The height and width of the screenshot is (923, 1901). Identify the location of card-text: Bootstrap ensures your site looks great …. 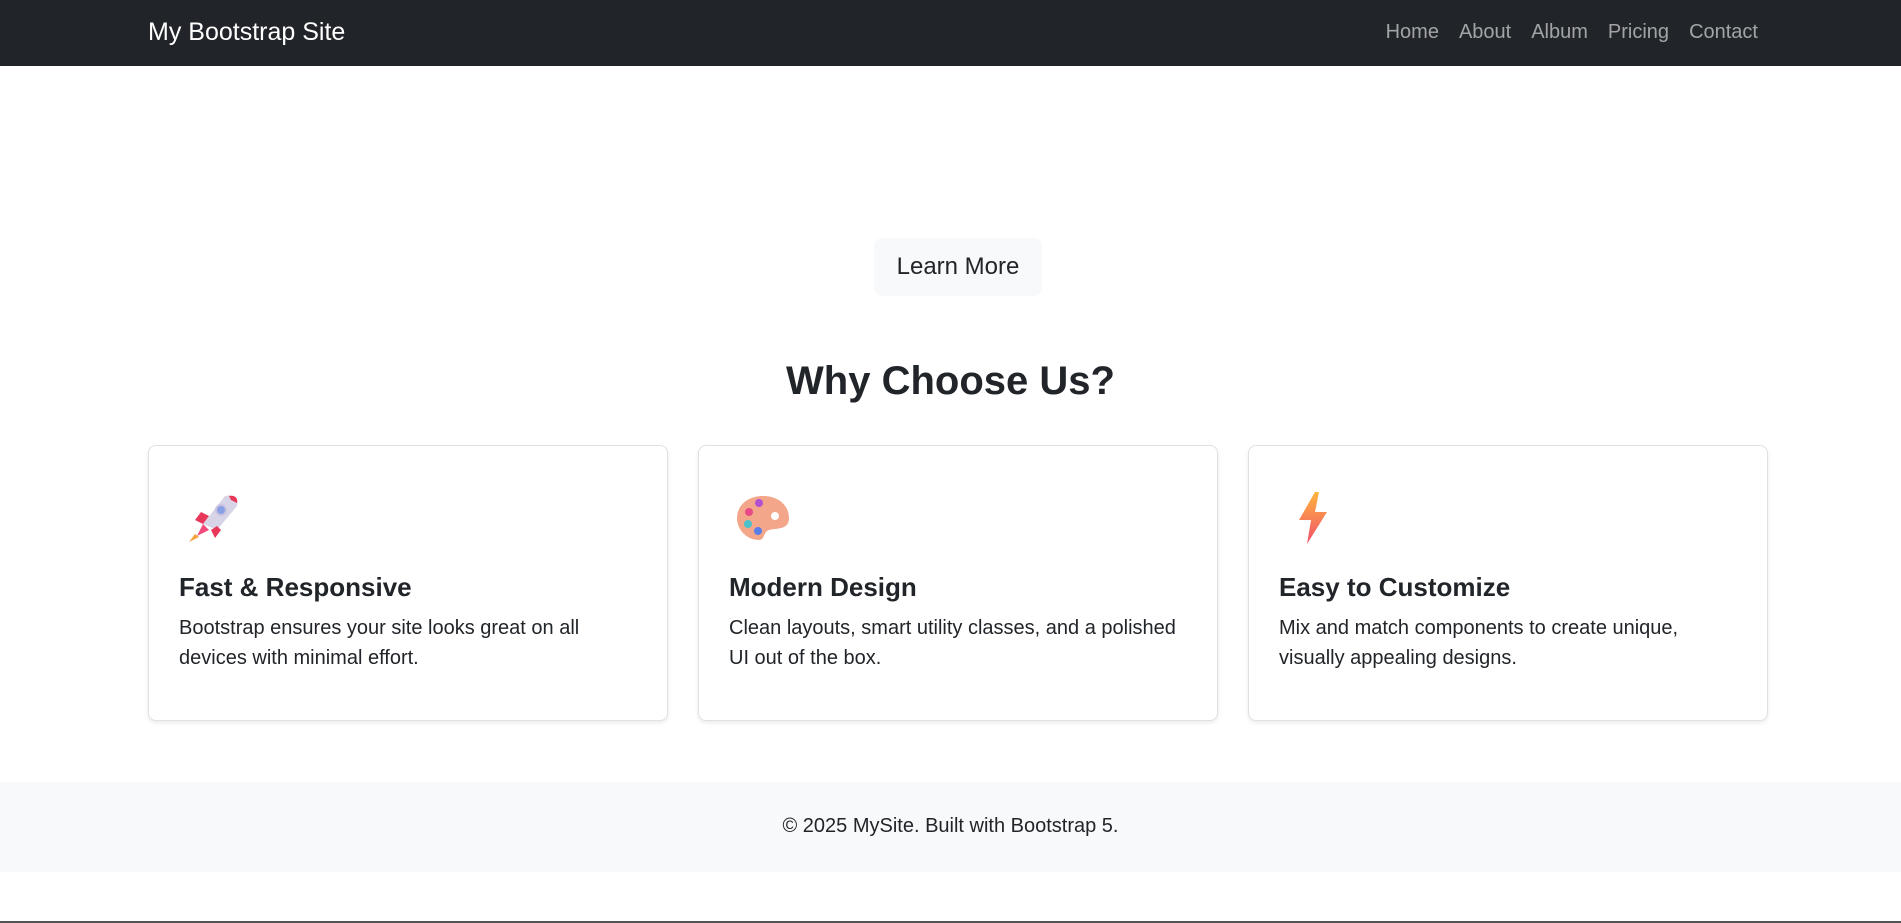
(379, 643).